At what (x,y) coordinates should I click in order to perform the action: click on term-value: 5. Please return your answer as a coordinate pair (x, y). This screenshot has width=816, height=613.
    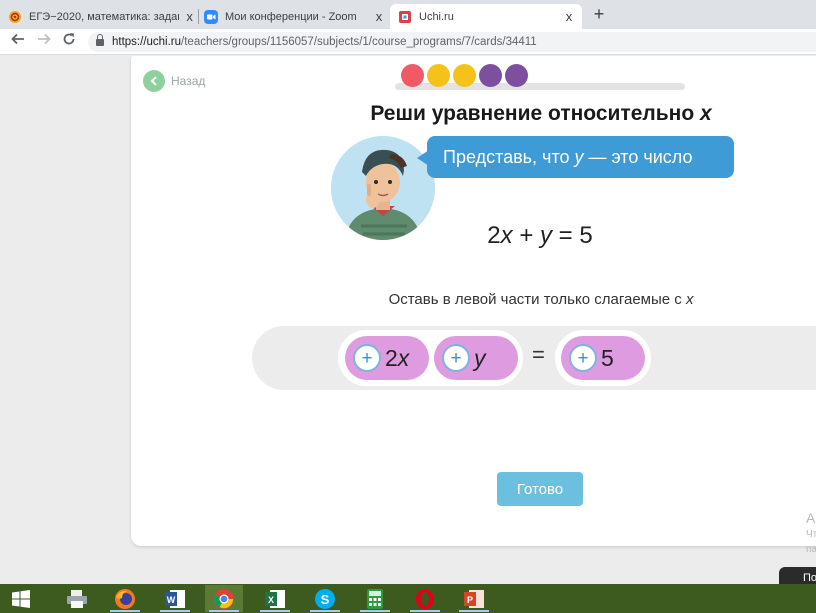
    Looking at the image, I should click on (607, 357).